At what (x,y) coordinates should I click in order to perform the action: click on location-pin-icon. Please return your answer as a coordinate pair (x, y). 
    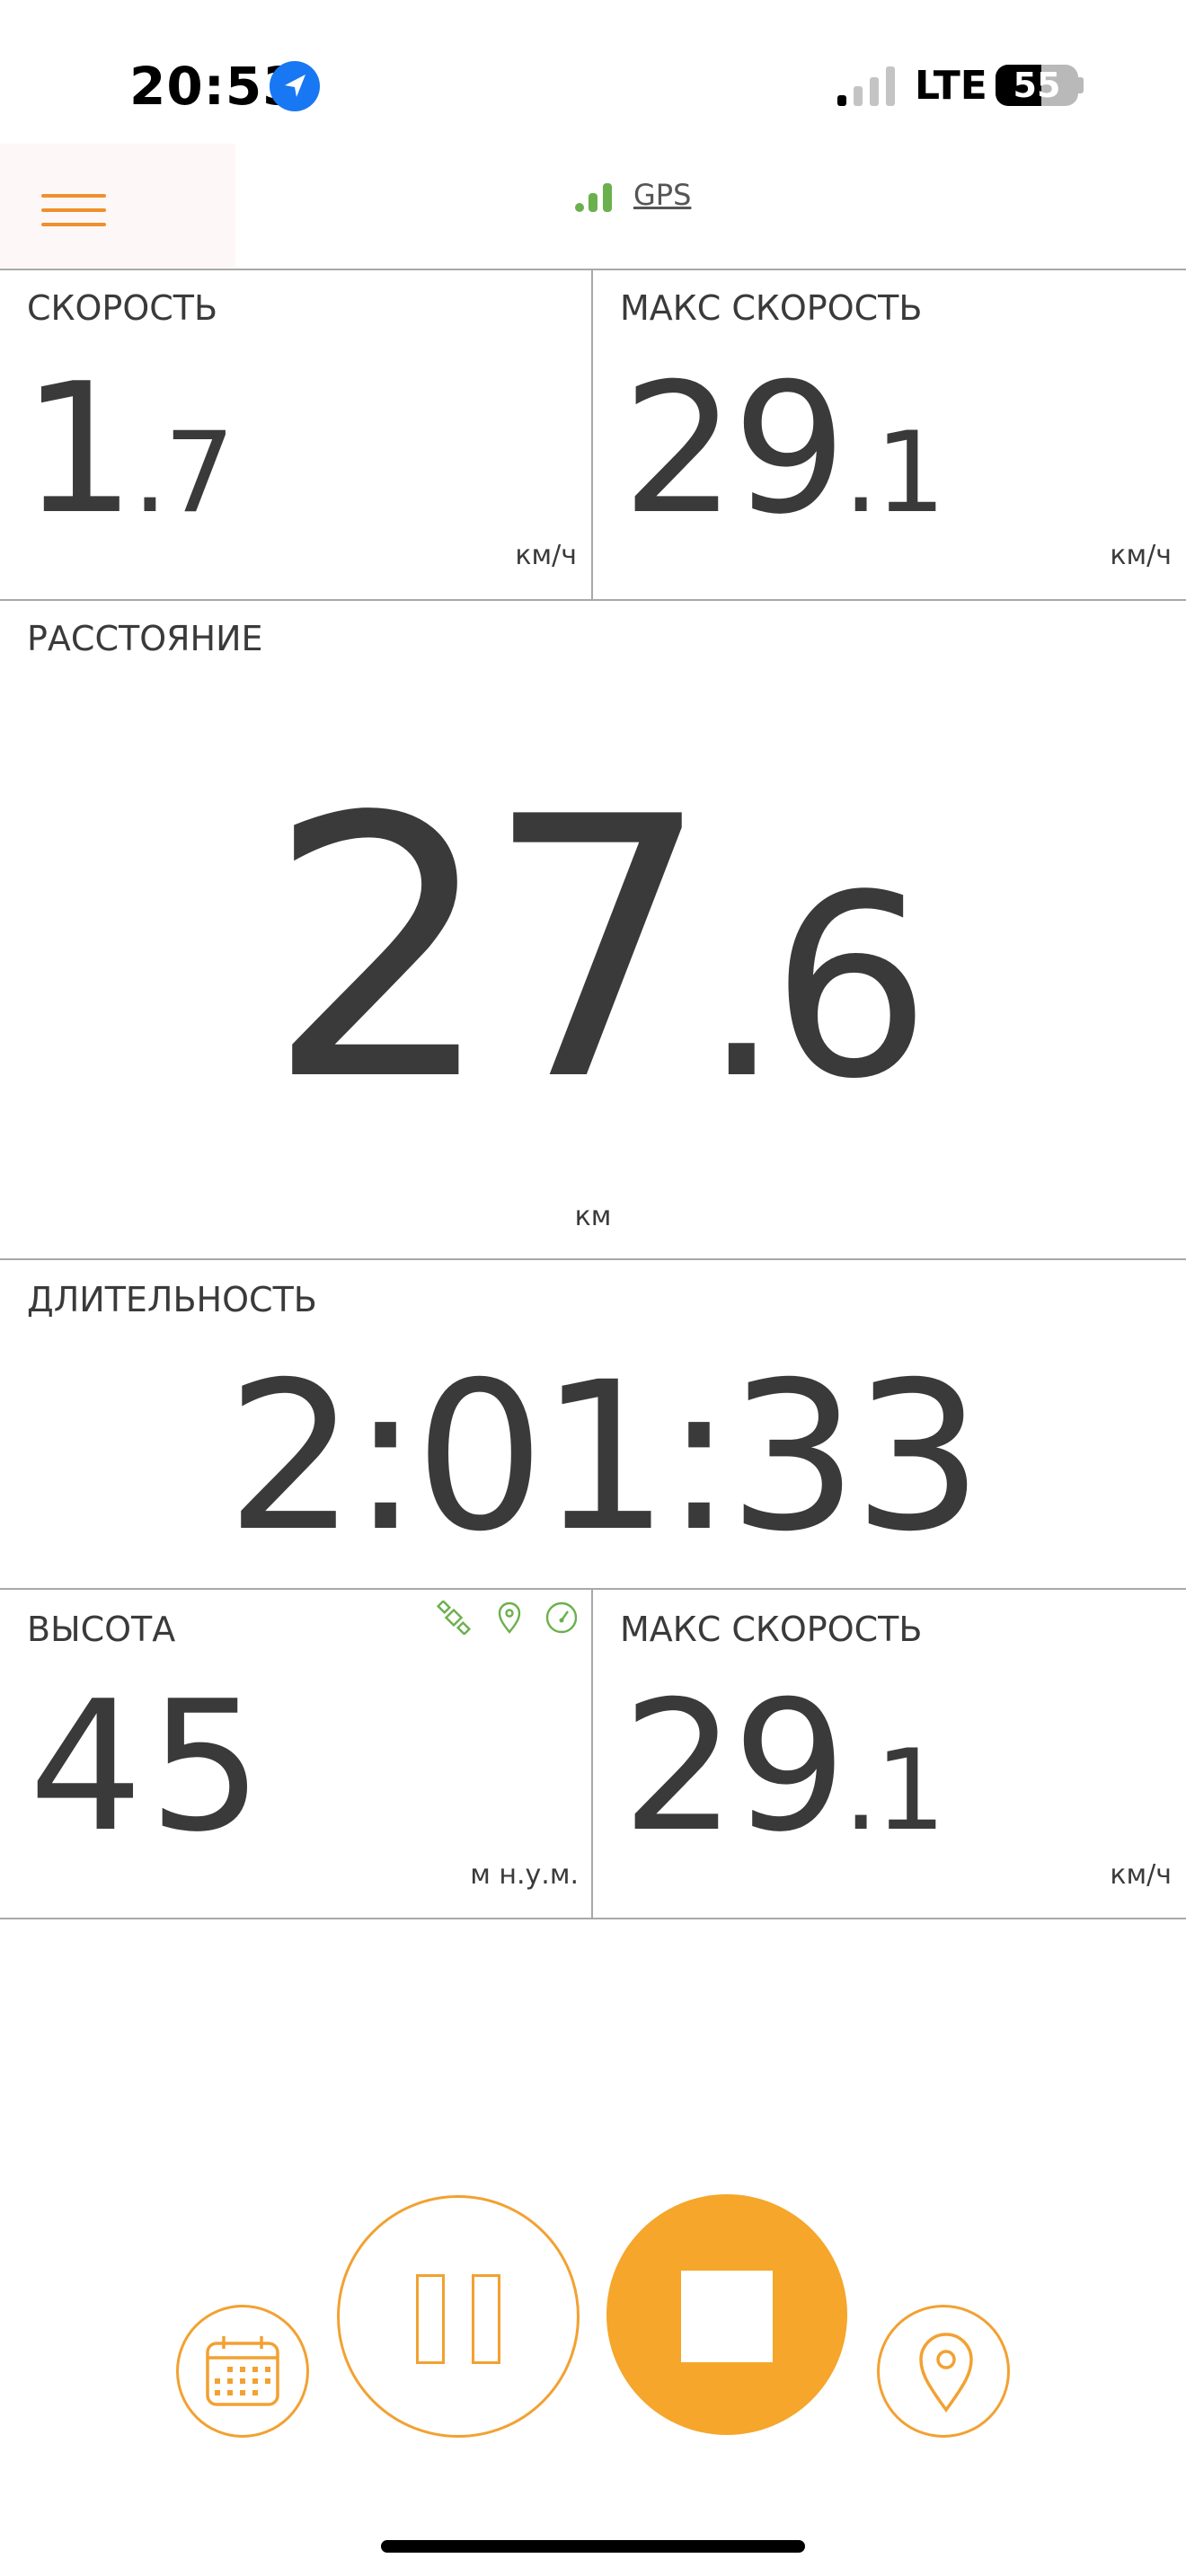
    Looking at the image, I should click on (509, 1617).